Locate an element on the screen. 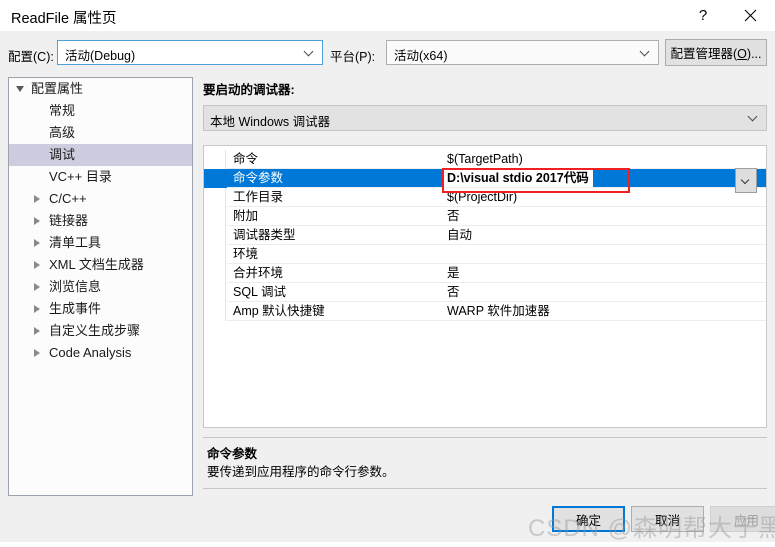 This screenshot has width=775, height=547. description-title: 命令参数 is located at coordinates (232, 454).